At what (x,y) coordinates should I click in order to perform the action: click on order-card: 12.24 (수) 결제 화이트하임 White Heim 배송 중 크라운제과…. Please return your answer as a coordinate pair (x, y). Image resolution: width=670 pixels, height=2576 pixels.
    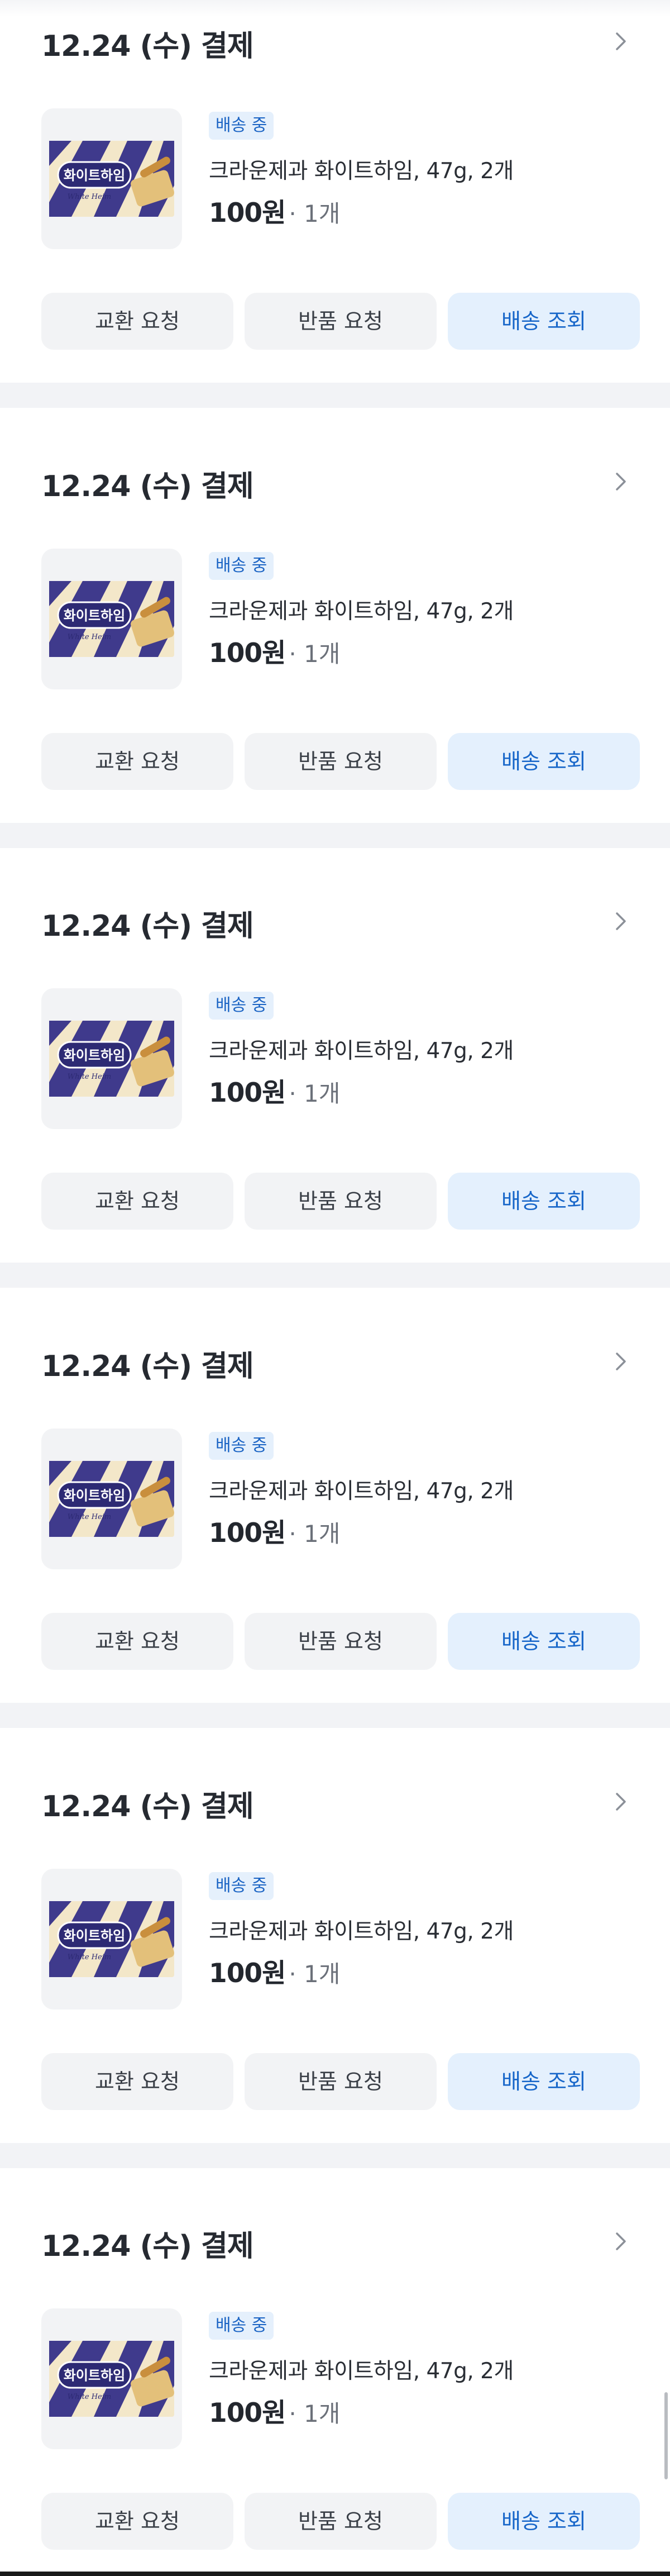
    Looking at the image, I should click on (335, 2399).